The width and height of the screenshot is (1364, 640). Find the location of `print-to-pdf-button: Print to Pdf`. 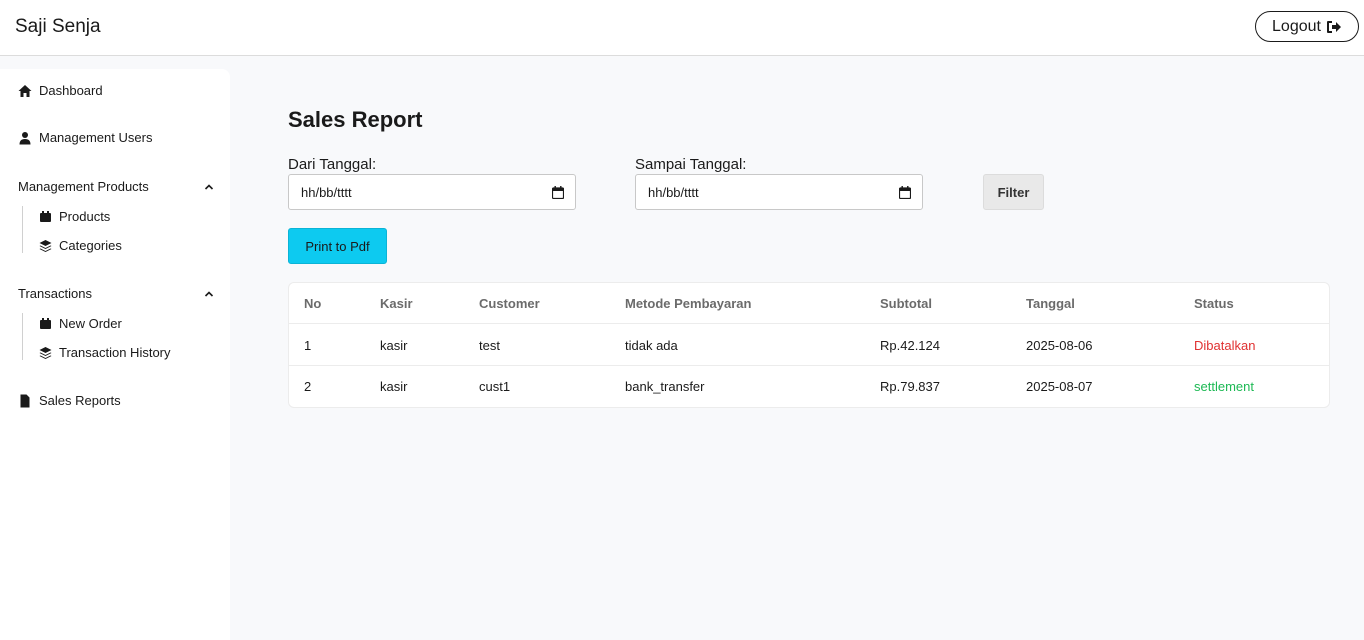

print-to-pdf-button: Print to Pdf is located at coordinates (337, 246).